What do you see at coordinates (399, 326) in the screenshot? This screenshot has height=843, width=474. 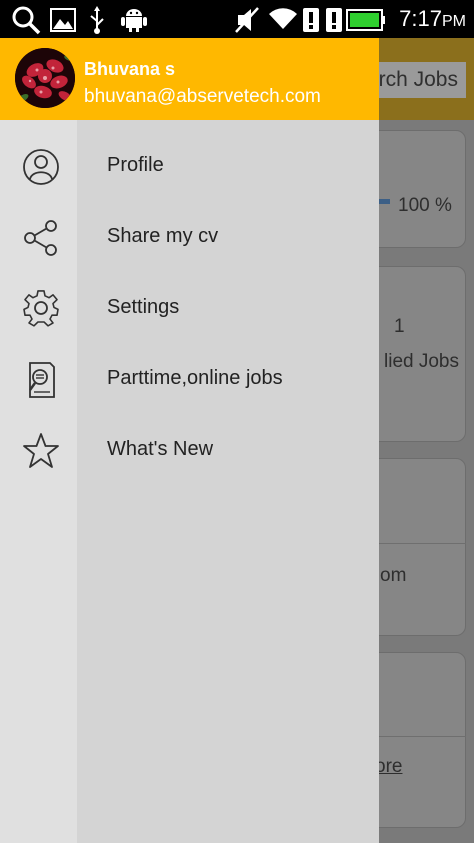 I see `background-applied-count: 1` at bounding box center [399, 326].